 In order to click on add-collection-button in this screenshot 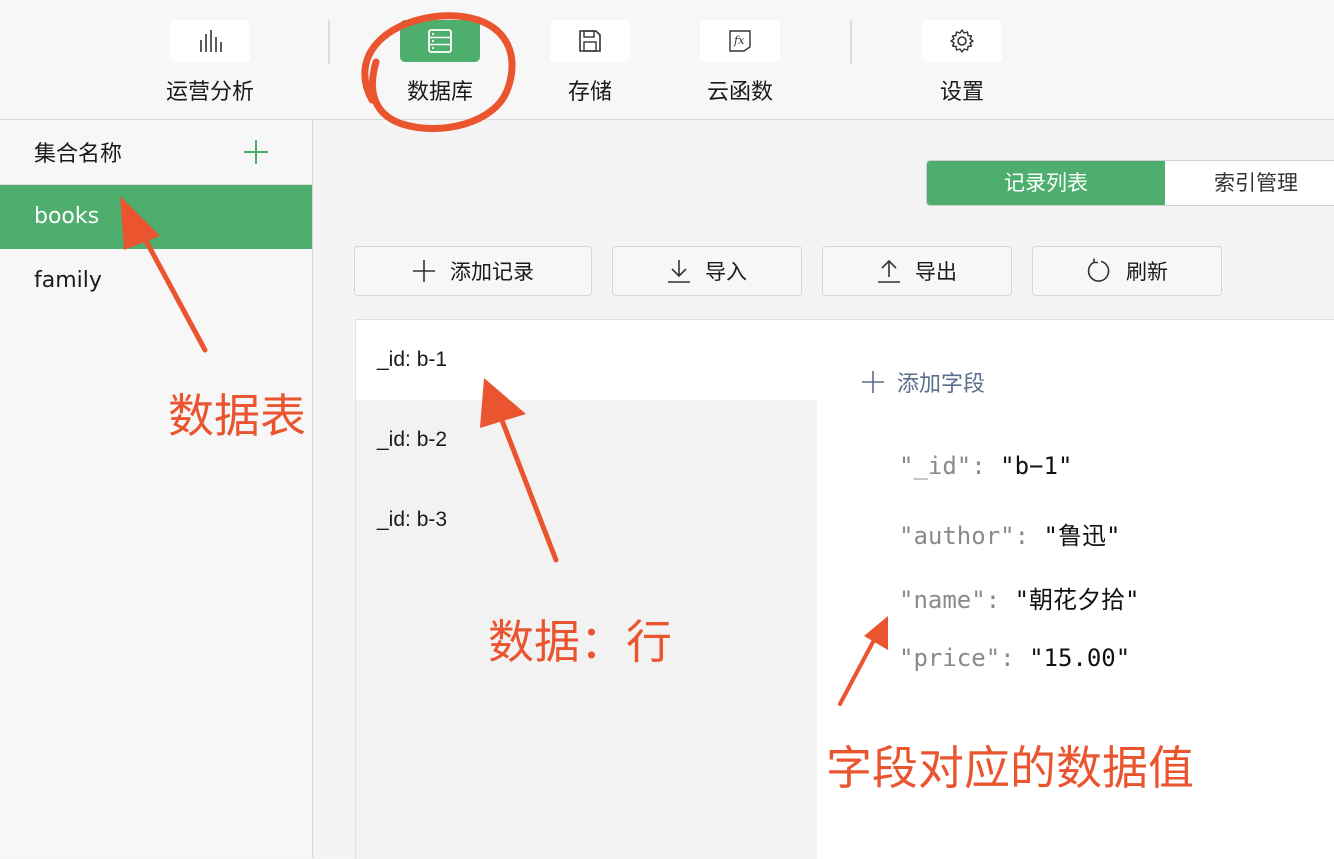, I will do `click(256, 152)`.